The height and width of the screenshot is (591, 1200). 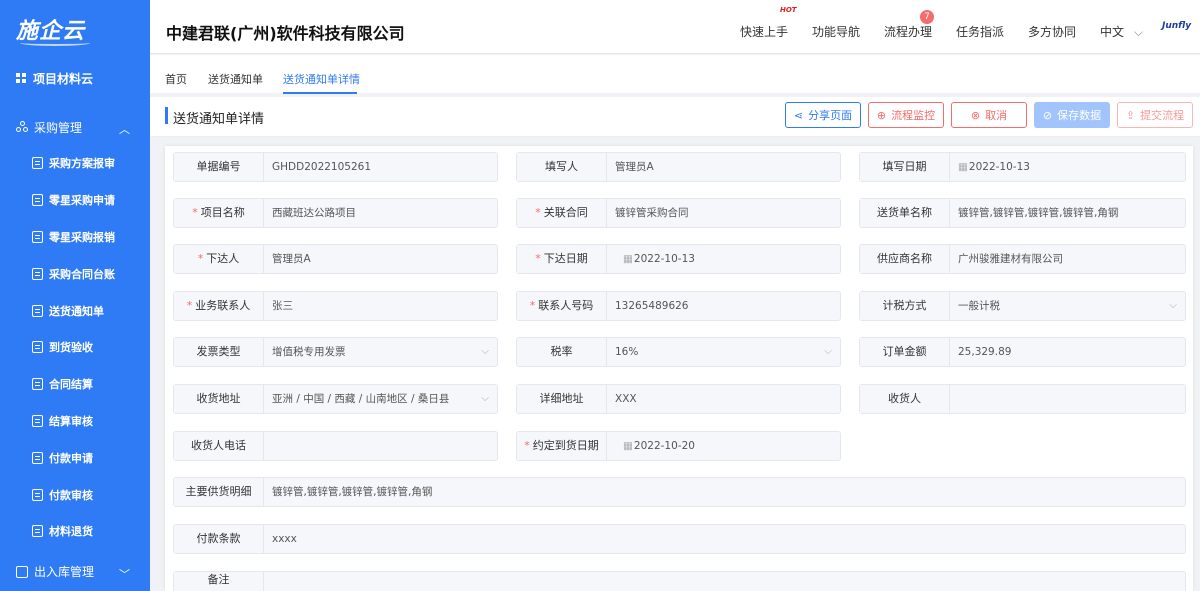 What do you see at coordinates (380, 352) in the screenshot?
I see `select-value: 增值税专用发票 ⌵` at bounding box center [380, 352].